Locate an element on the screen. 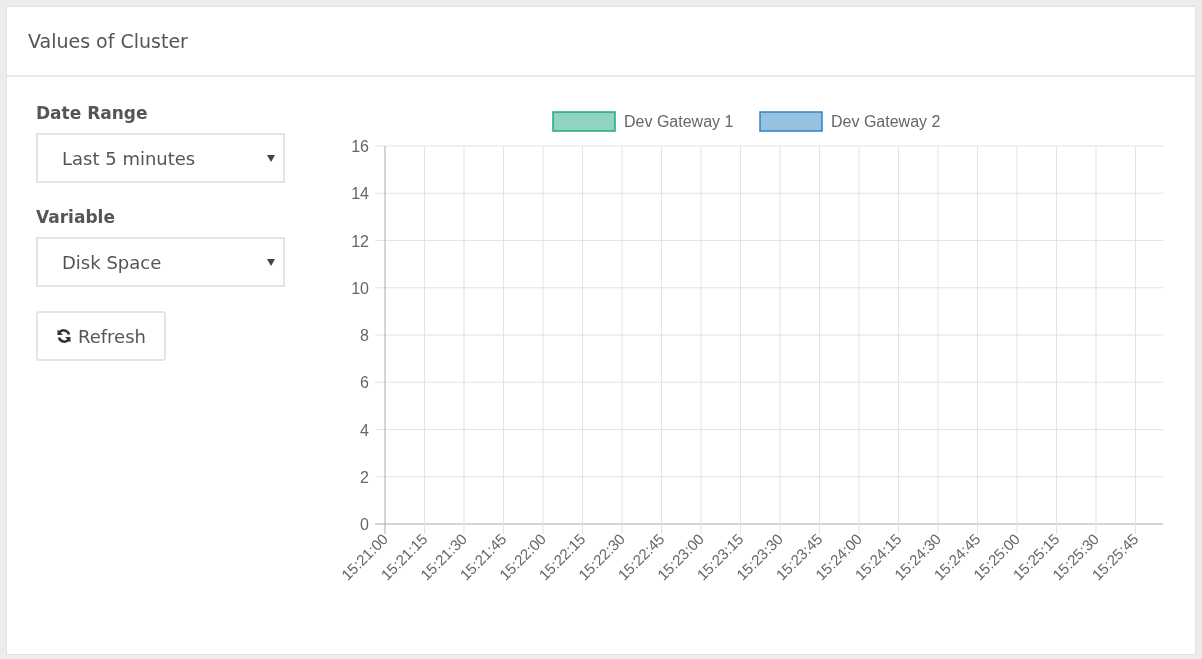 This screenshot has height=659, width=1202. y-axis-label: 2 is located at coordinates (364, 477).